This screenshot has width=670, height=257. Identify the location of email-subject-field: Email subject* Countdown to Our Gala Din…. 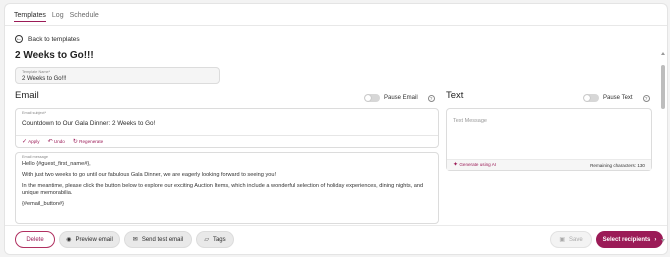
(227, 128).